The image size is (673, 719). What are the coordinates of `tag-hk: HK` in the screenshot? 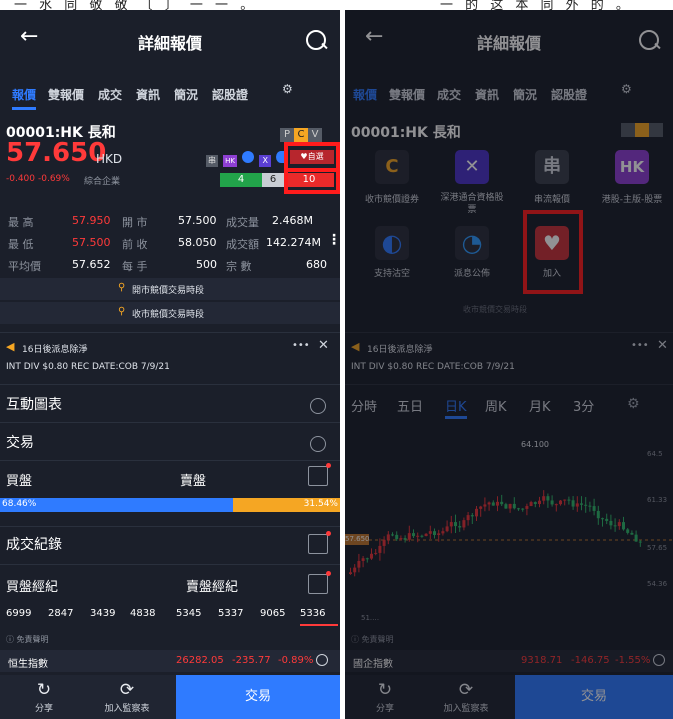 It's located at (230, 161).